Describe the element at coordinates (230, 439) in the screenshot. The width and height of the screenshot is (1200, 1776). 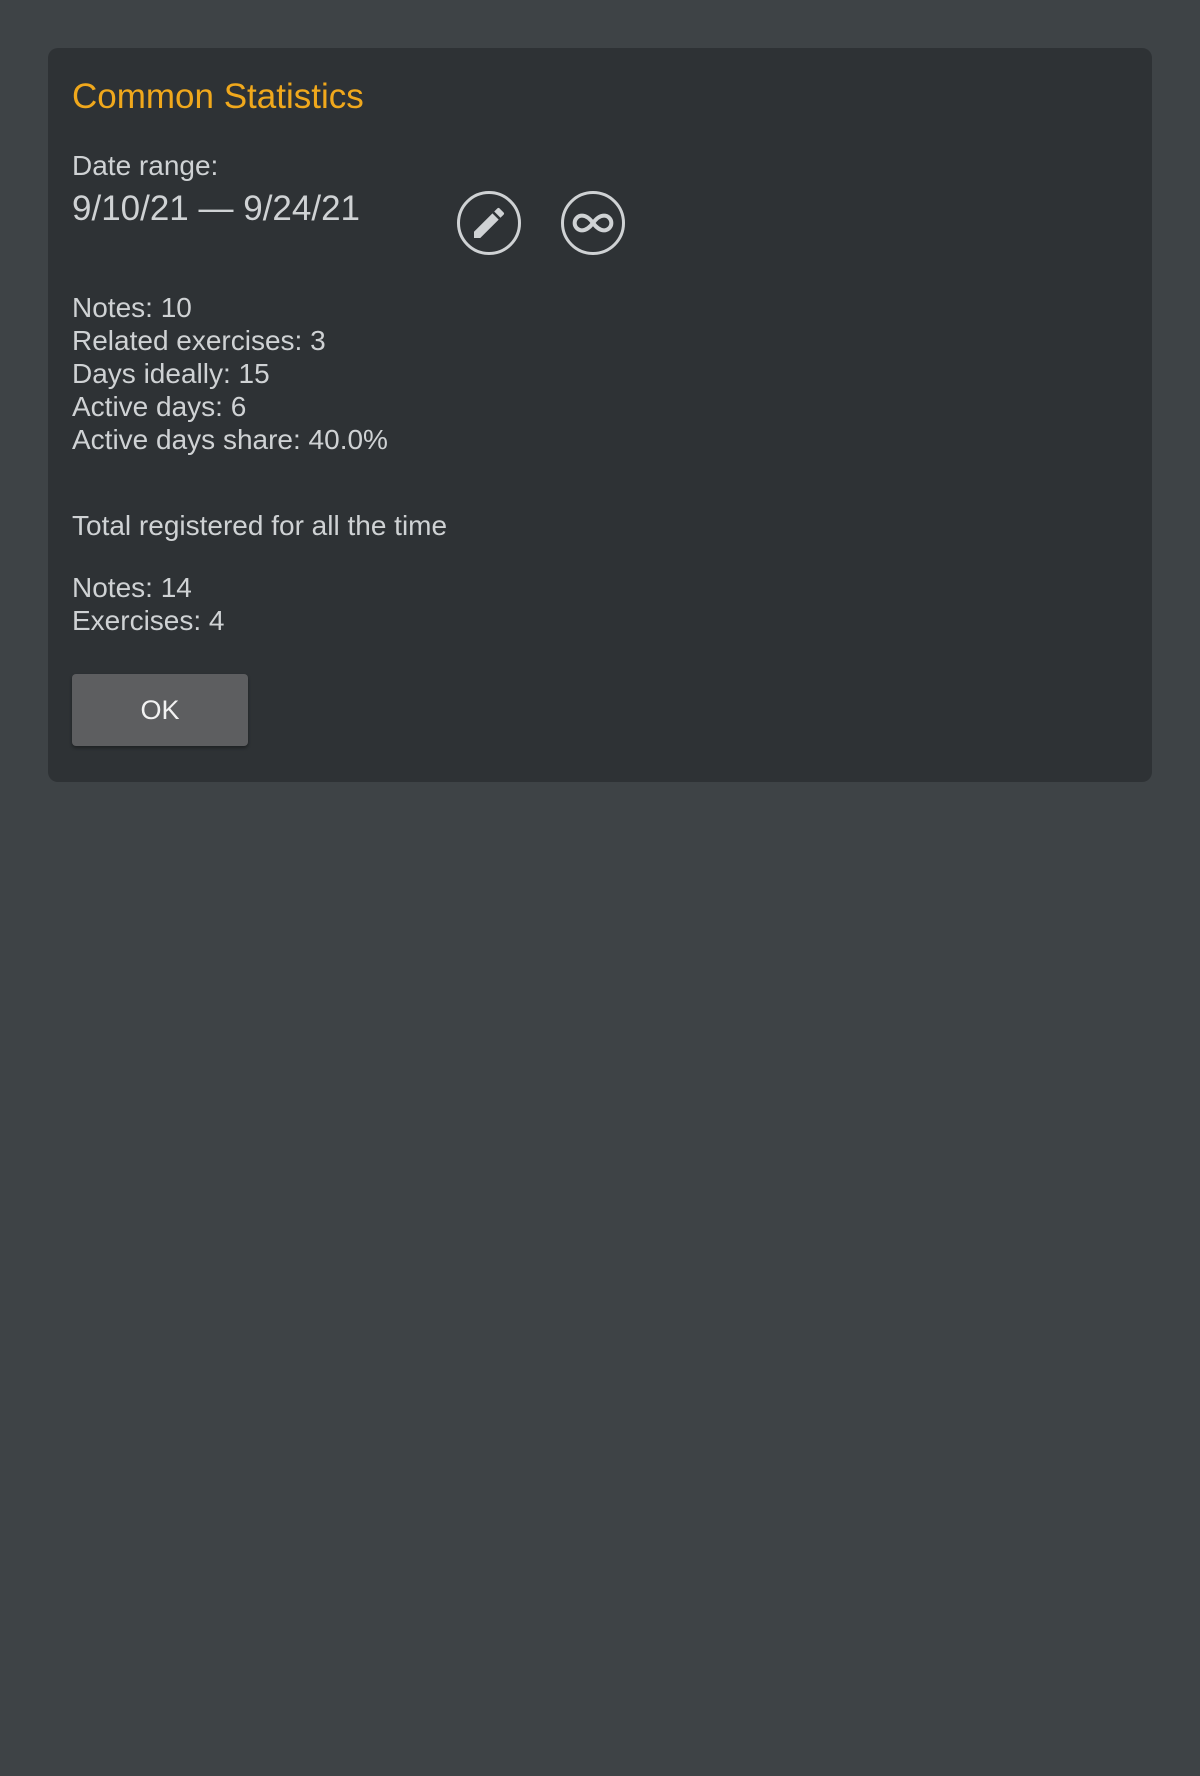
I see `active-days-share: Active days share: 40.0%` at that location.